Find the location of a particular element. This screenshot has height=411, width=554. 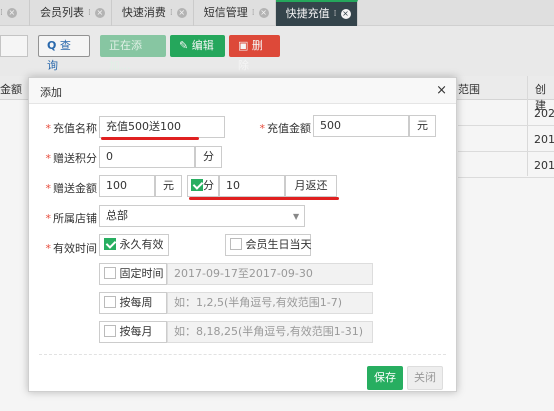

fixed-time-range-field: 2017-09-17至2017-09-30 is located at coordinates (270, 274).